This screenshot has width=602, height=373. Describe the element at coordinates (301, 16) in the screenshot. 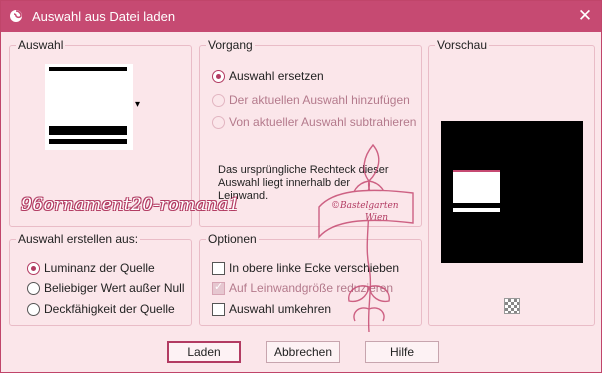

I see `title-bar: Auswahl aus Datei laden ✕` at that location.